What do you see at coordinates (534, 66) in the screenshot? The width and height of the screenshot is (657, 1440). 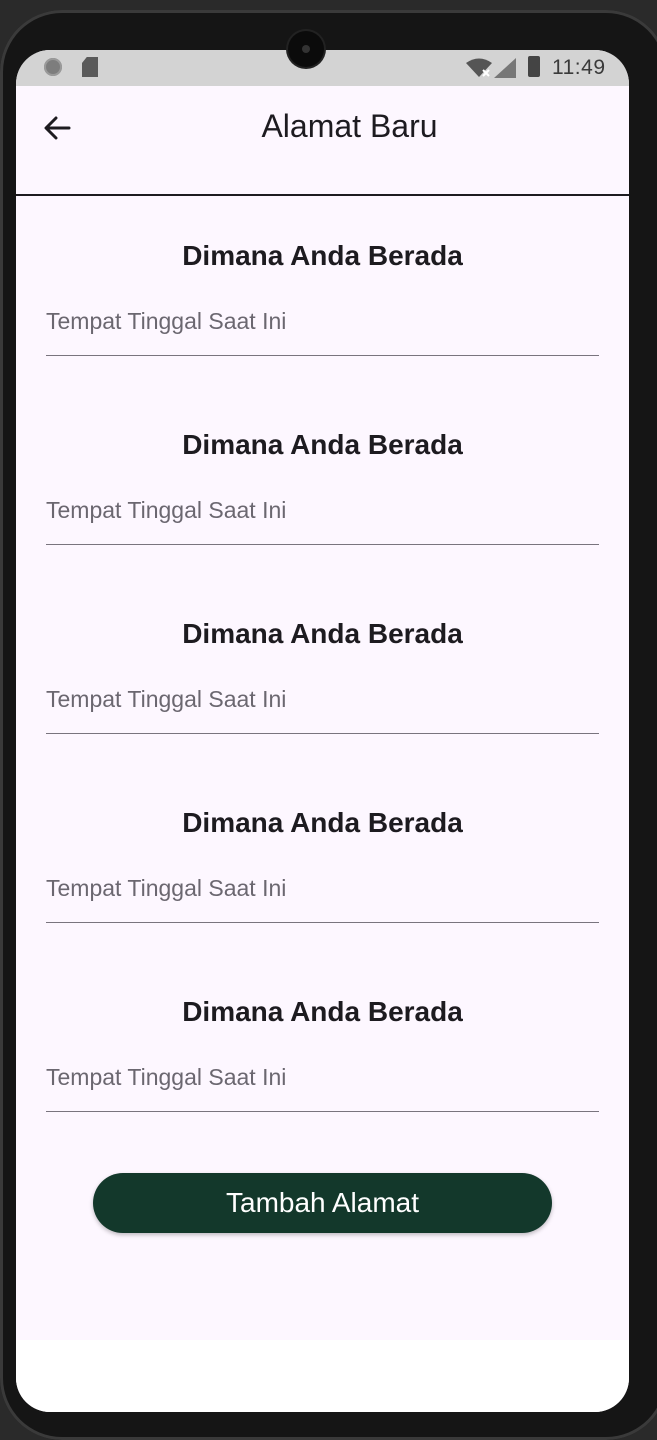 I see `battery-icon` at bounding box center [534, 66].